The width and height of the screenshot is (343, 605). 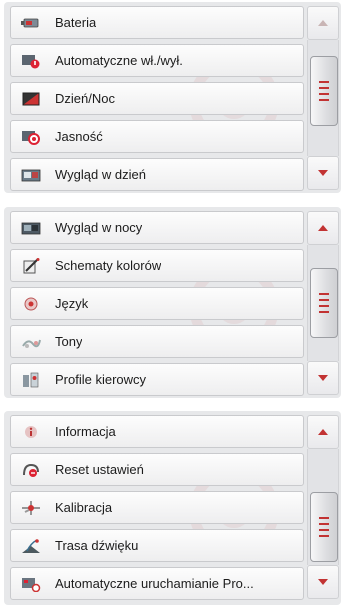 I want to click on calibration-icon, so click(x=31, y=508).